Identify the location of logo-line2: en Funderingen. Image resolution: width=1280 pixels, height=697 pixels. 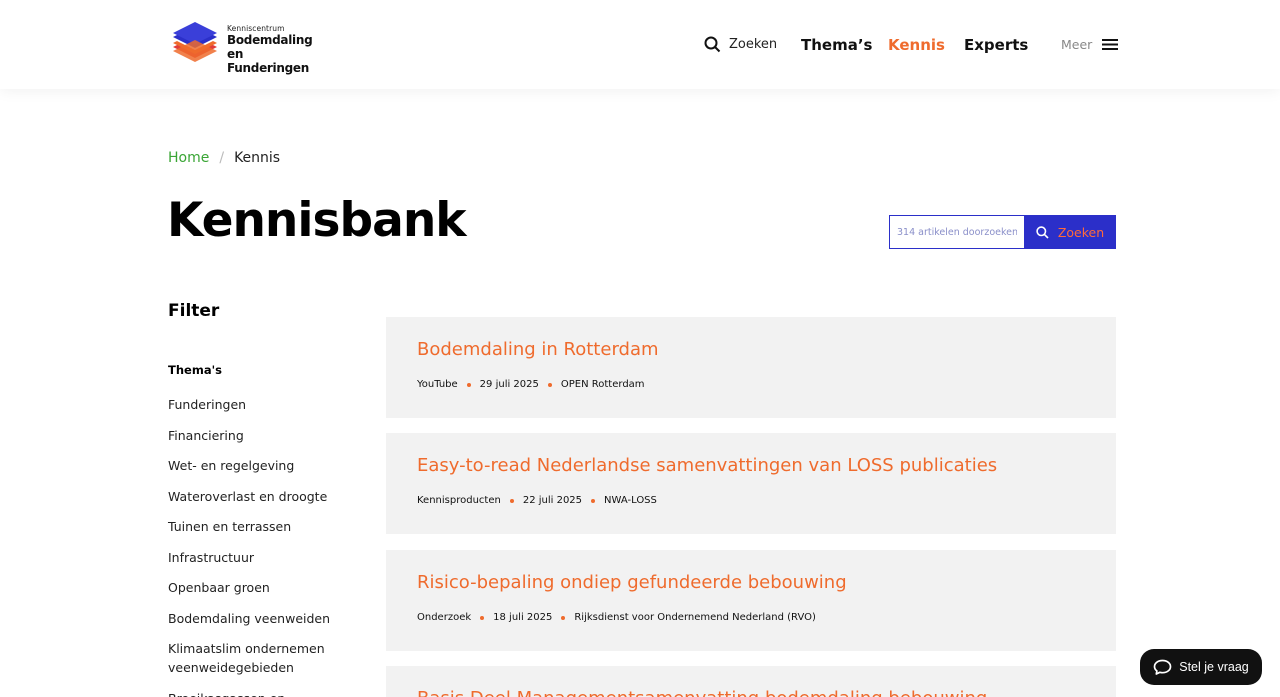
(268, 61).